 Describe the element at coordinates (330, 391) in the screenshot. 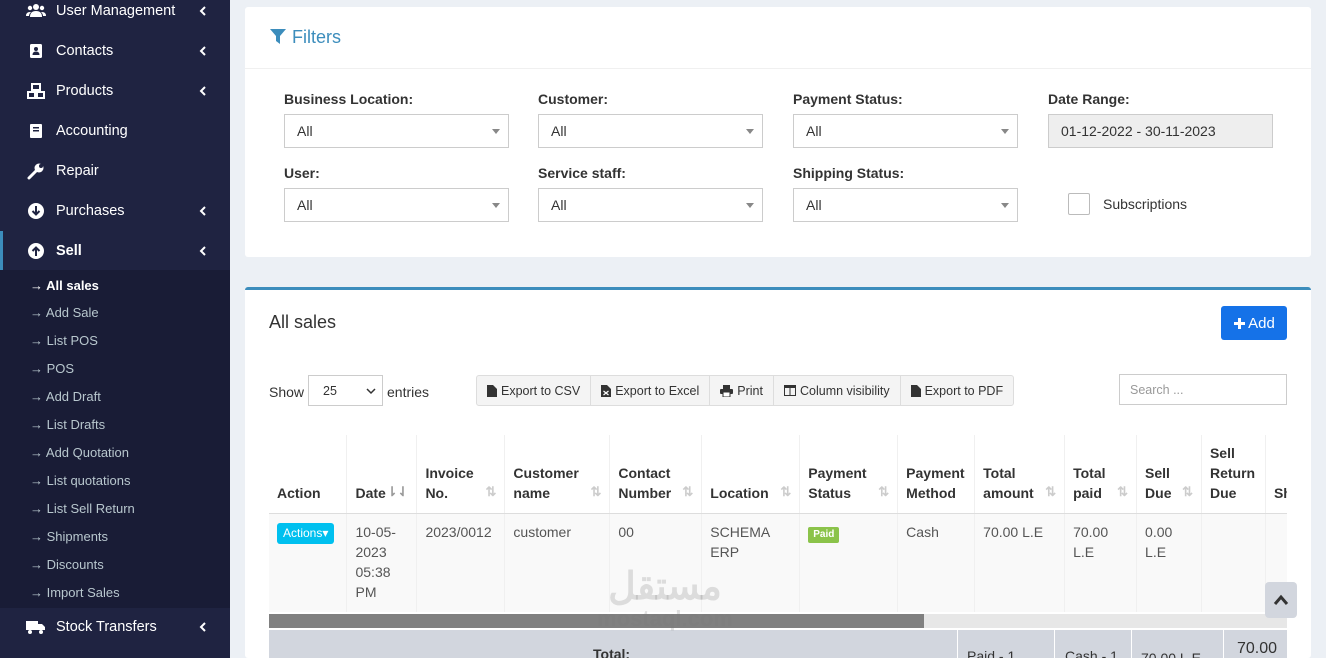

I see `page-length-value: 25` at that location.